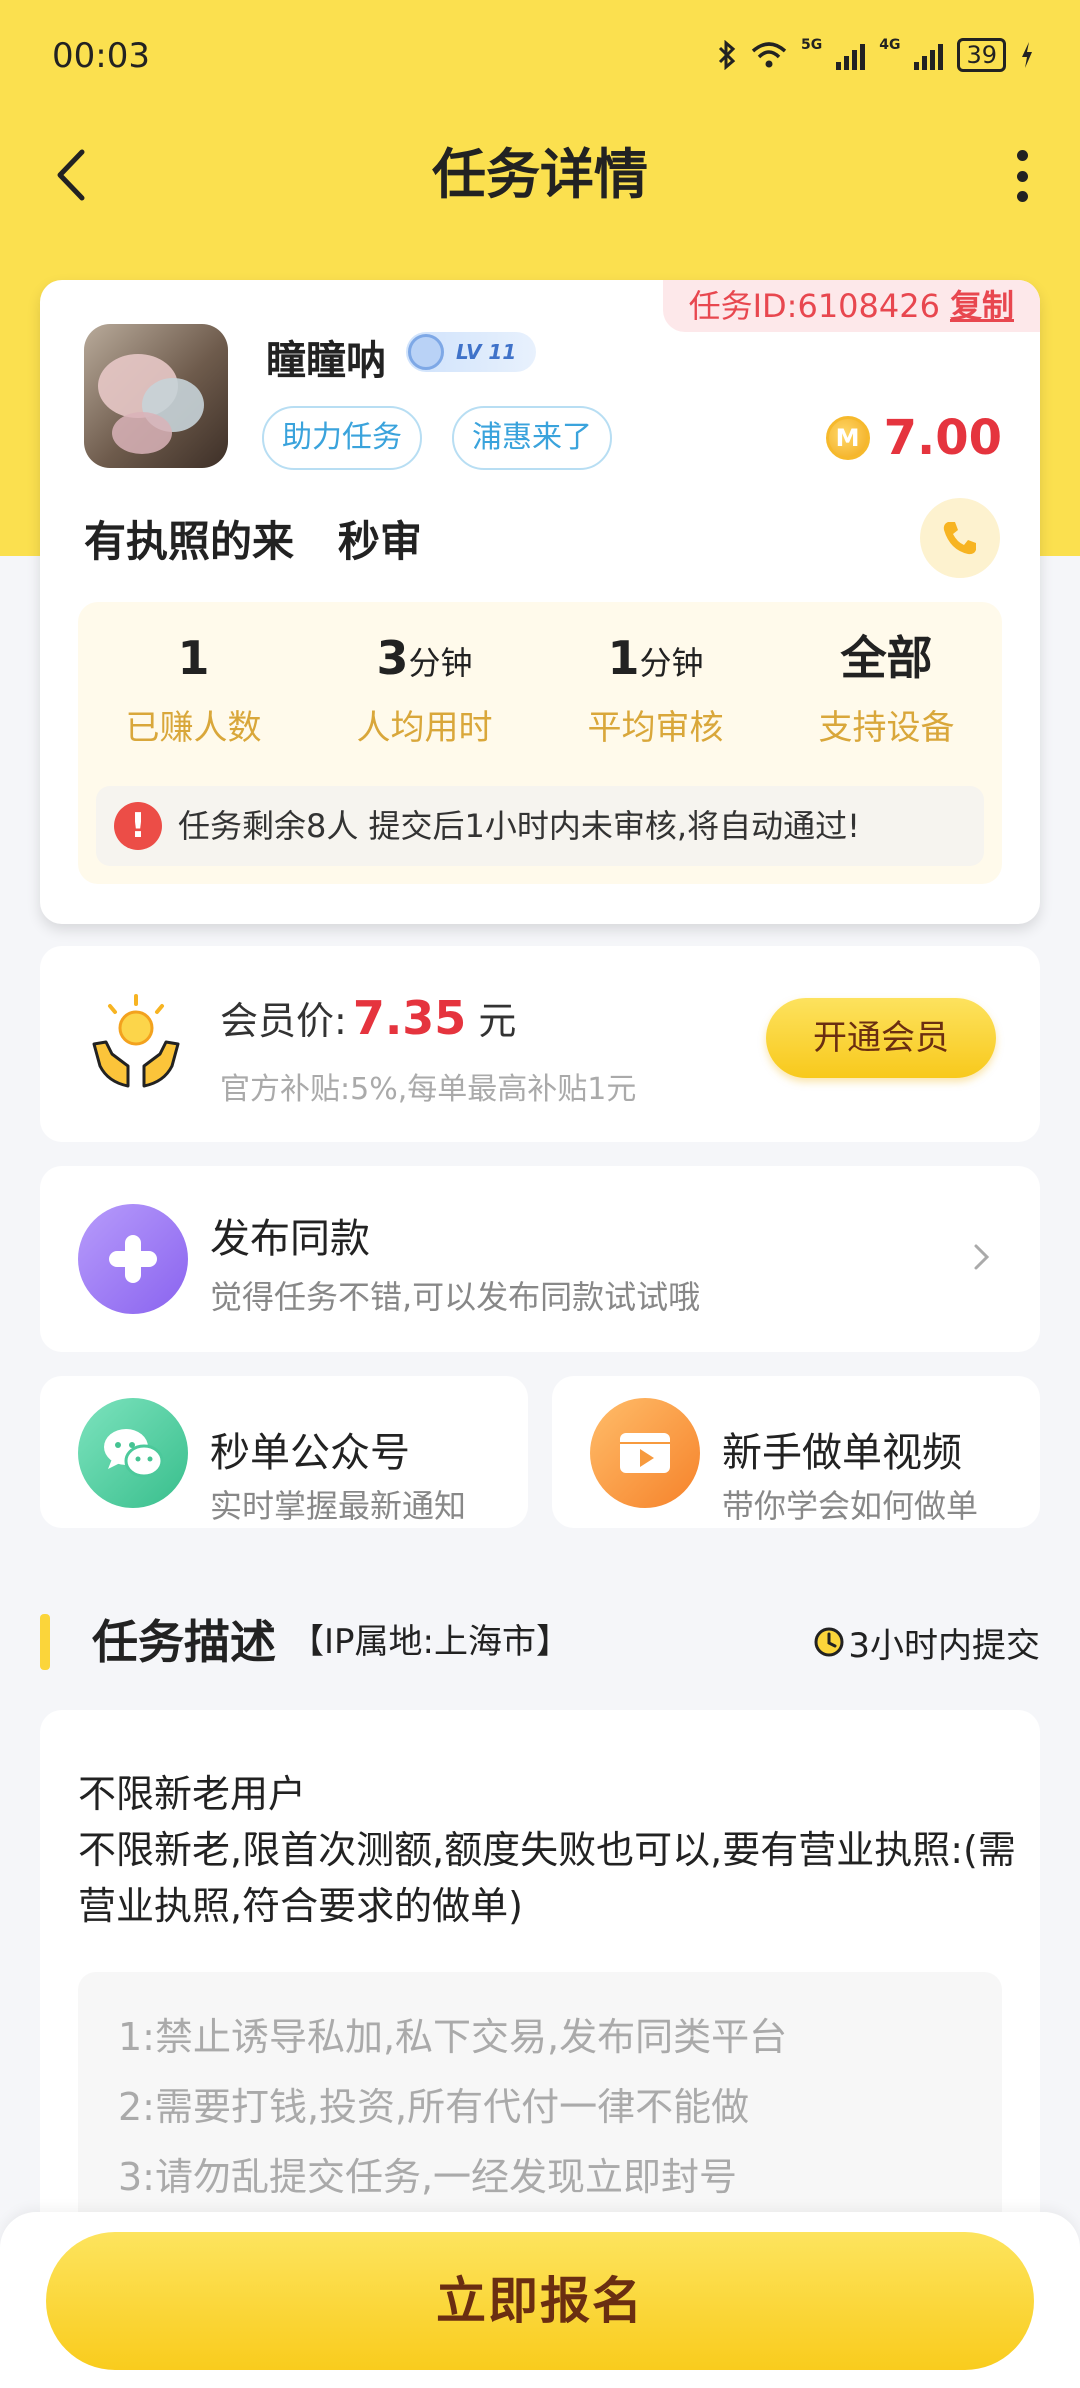 This screenshot has width=1080, height=2388. I want to click on clock-icon, so click(829, 1642).